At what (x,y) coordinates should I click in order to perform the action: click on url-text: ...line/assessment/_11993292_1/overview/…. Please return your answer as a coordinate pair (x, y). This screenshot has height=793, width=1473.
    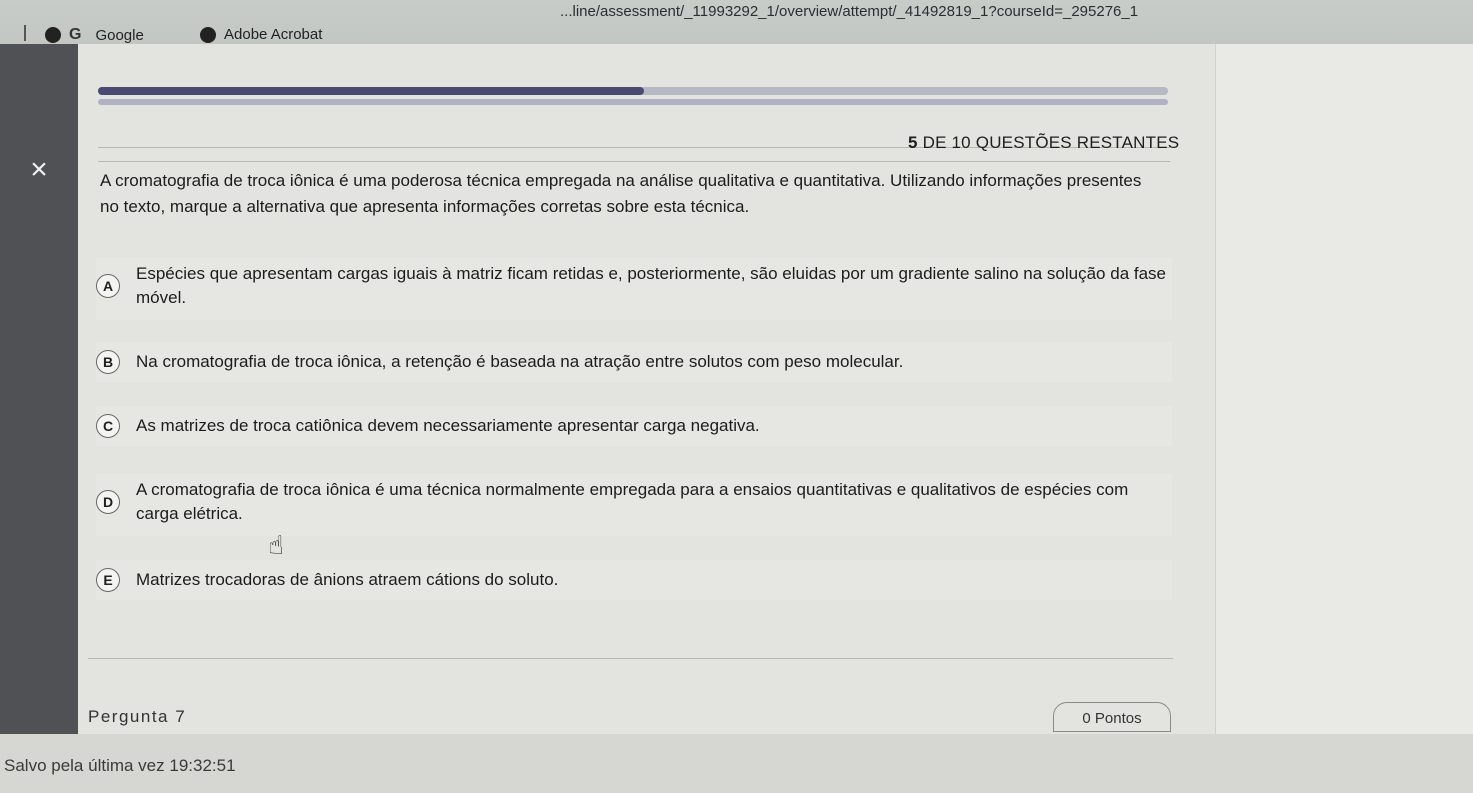
    Looking at the image, I should click on (849, 11).